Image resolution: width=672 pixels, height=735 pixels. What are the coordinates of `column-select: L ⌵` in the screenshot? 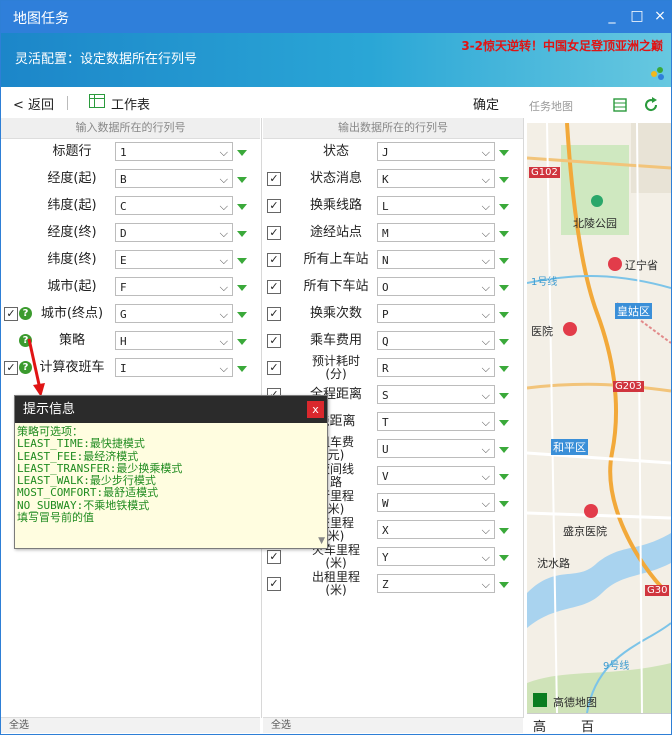 It's located at (436, 205).